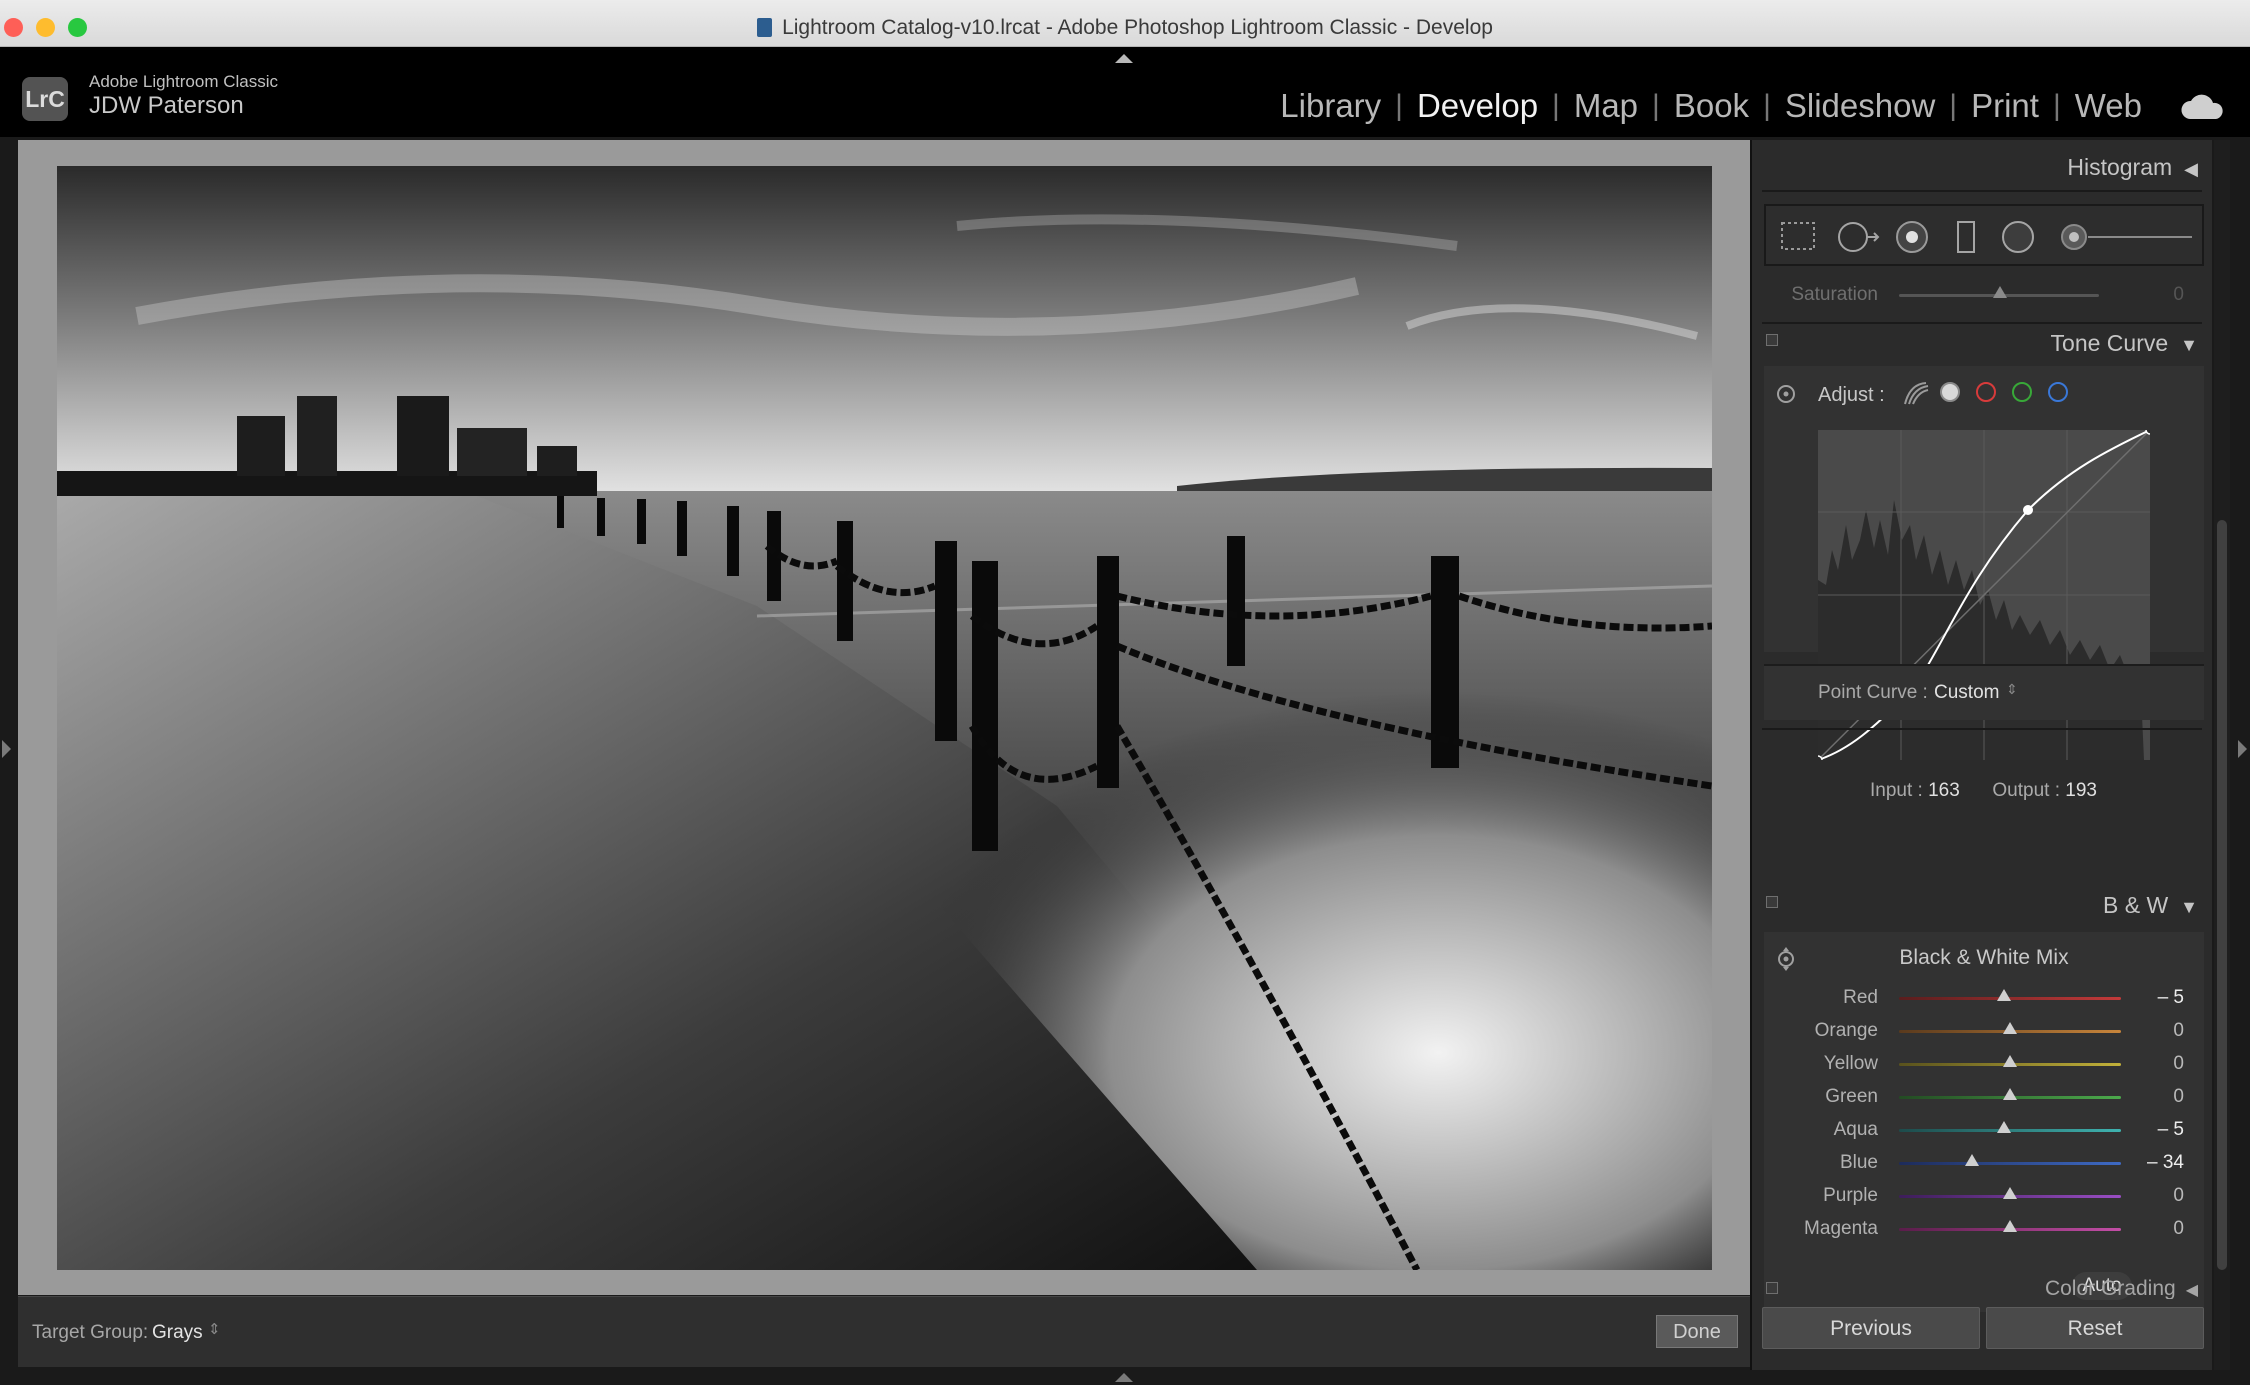  What do you see at coordinates (1851, 1096) in the screenshot?
I see `slider-label: Green` at bounding box center [1851, 1096].